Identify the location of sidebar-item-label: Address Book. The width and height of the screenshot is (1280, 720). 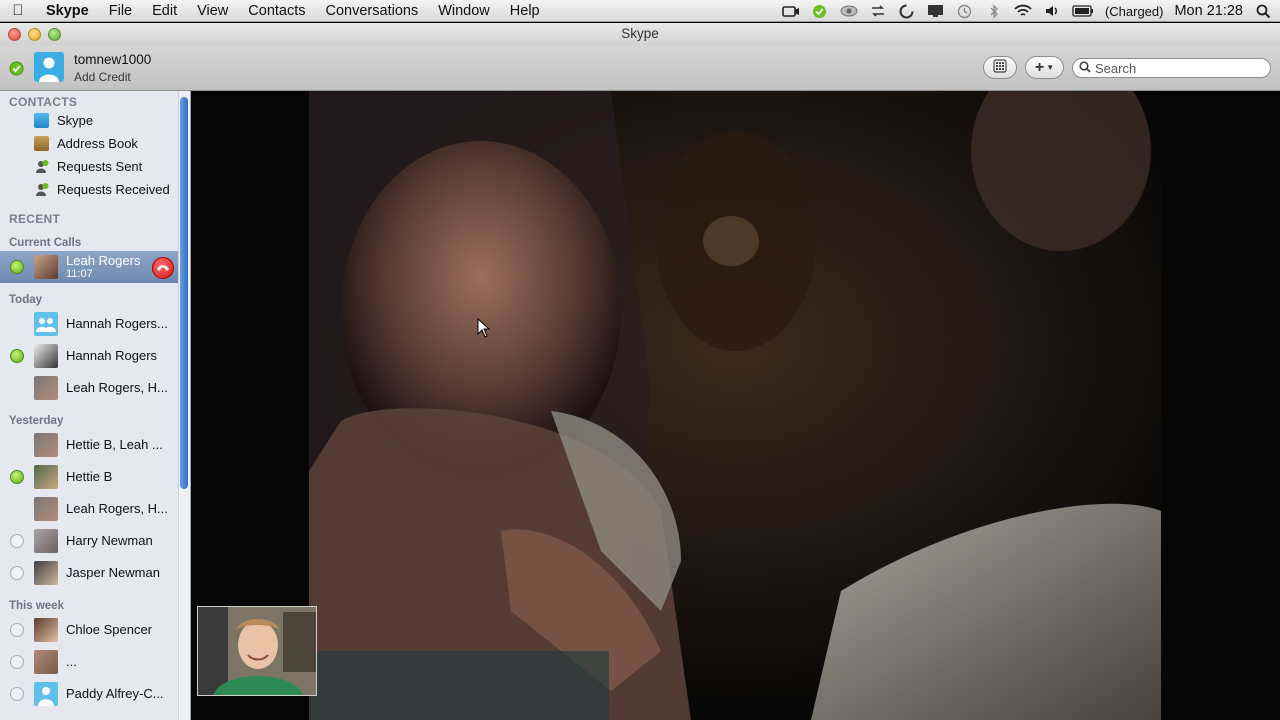
(97, 143).